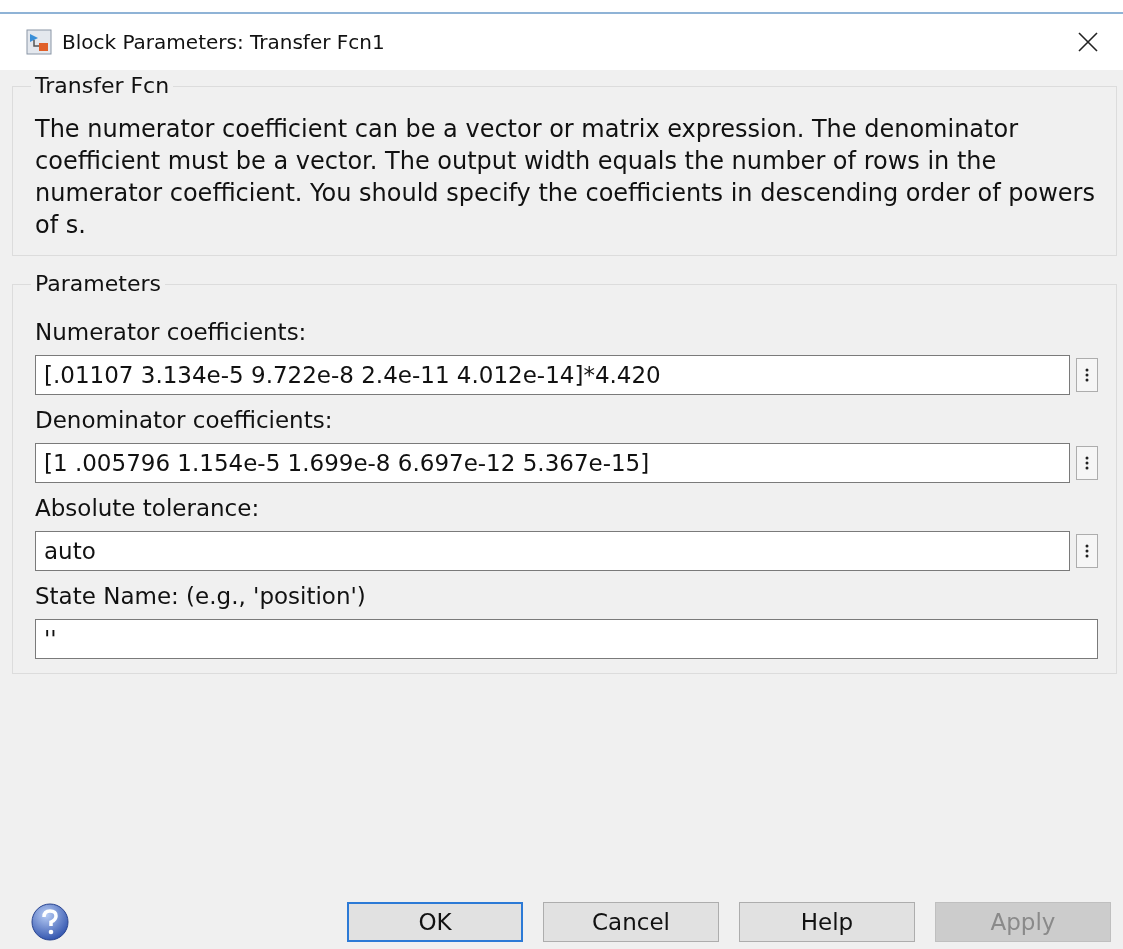 The height and width of the screenshot is (949, 1123). I want to click on input-field: '', so click(566, 639).